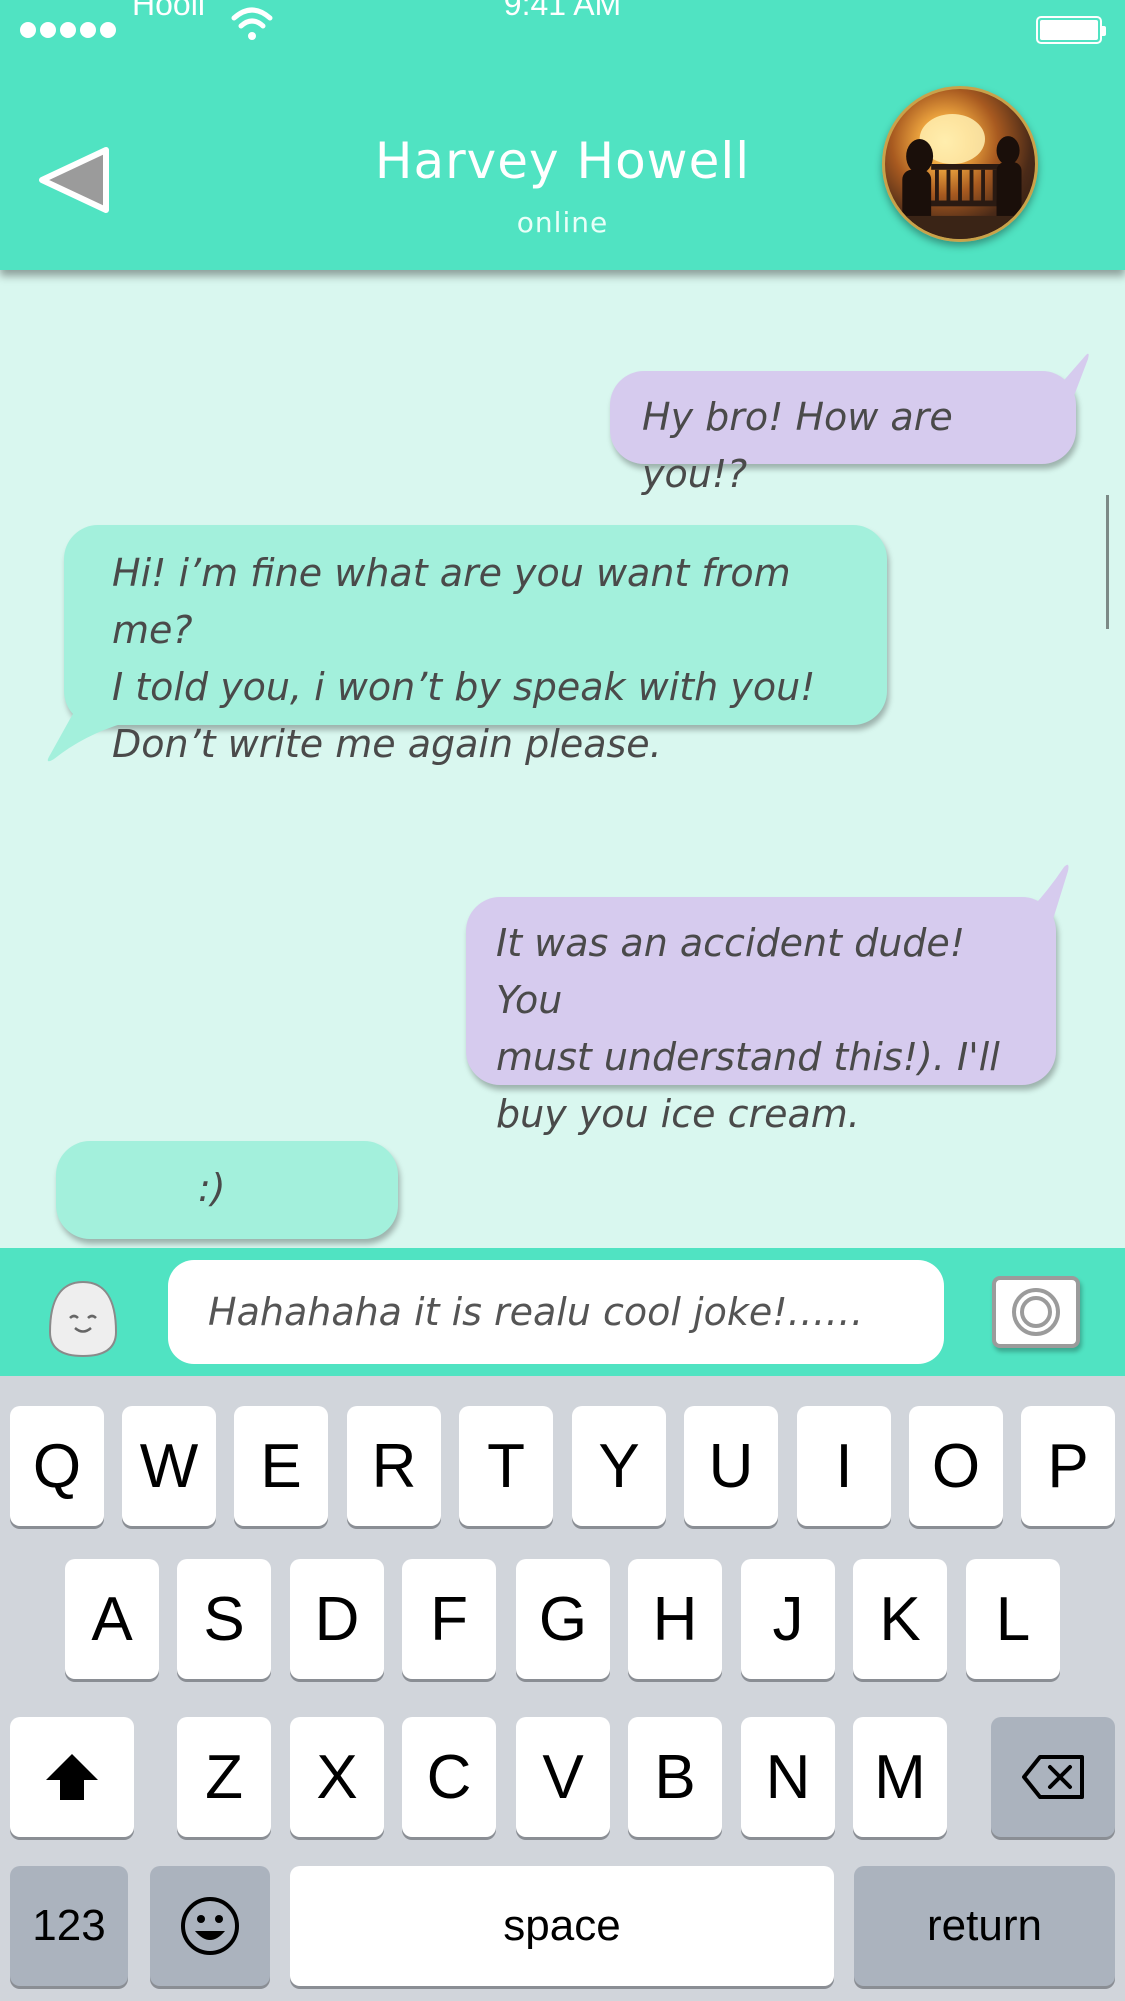  I want to click on avatar, so click(960, 164).